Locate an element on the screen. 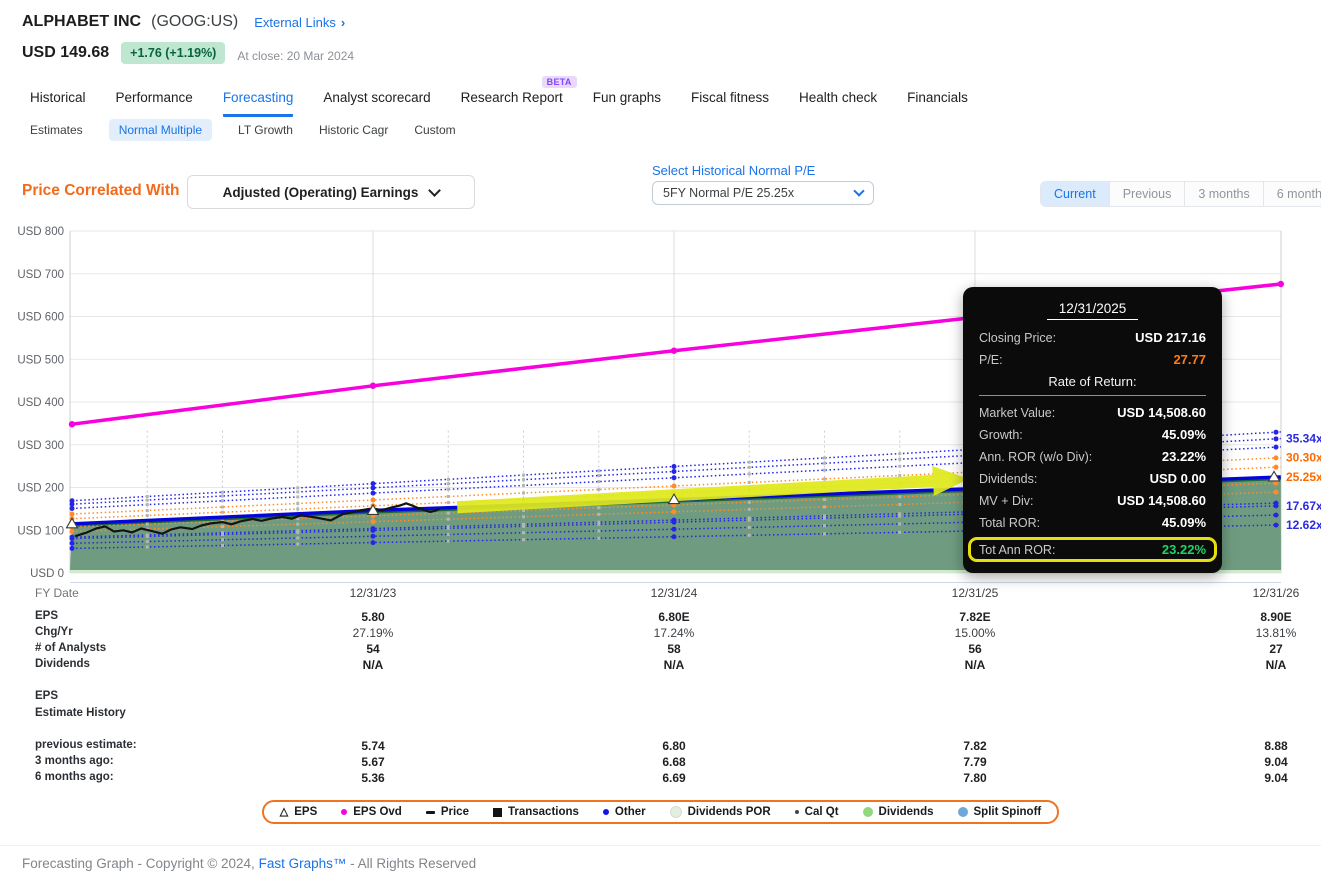 This screenshot has height=881, width=1321. tooltip-row-value: 23.22% is located at coordinates (1183, 549).